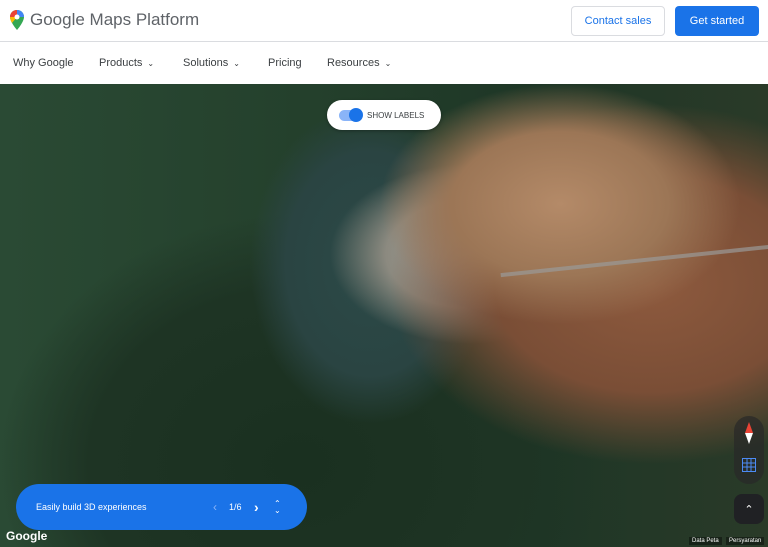  I want to click on brand-name: Google Maps Platform, so click(115, 19).